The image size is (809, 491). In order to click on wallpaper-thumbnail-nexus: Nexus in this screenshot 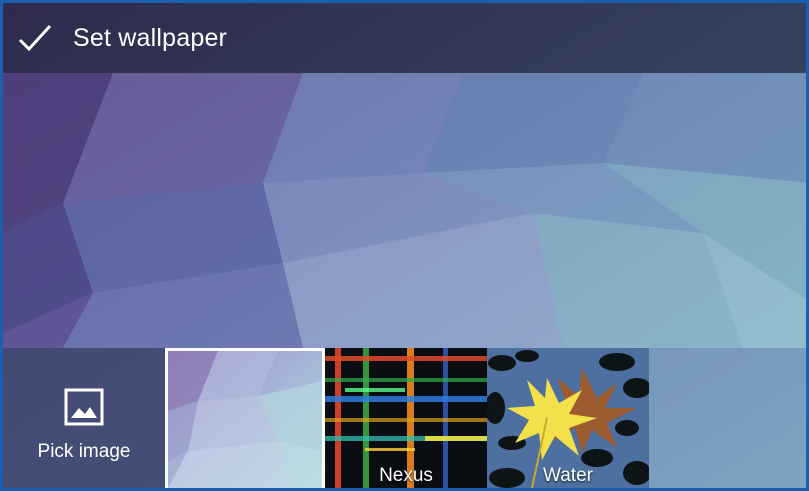, I will do `click(406, 418)`.